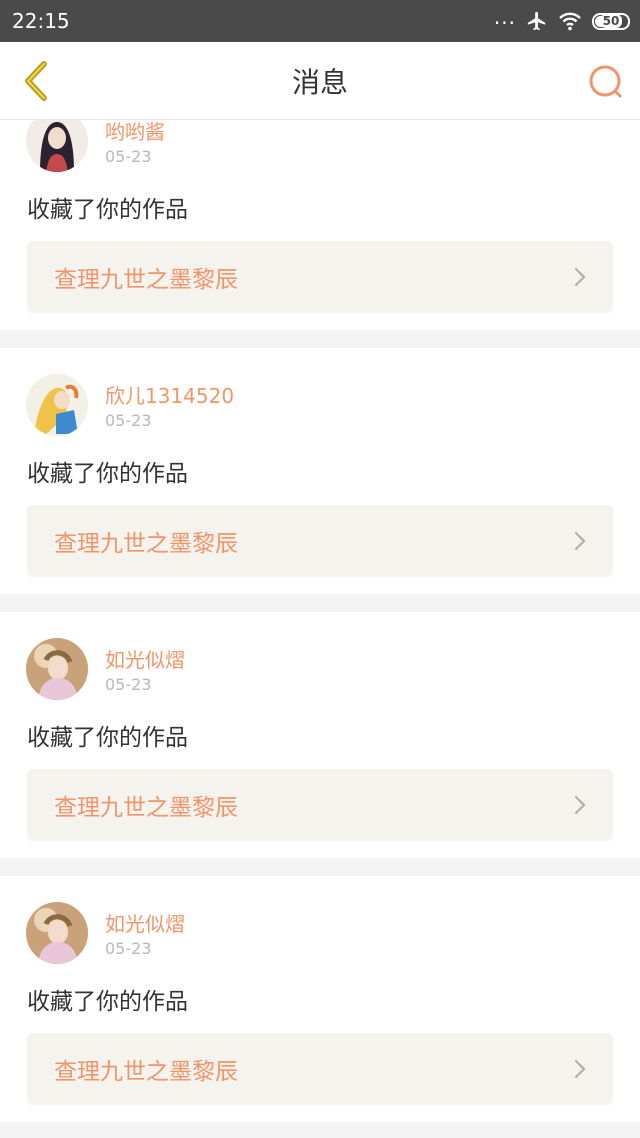 The width and height of the screenshot is (640, 1138). I want to click on page-title: 消息, so click(319, 82).